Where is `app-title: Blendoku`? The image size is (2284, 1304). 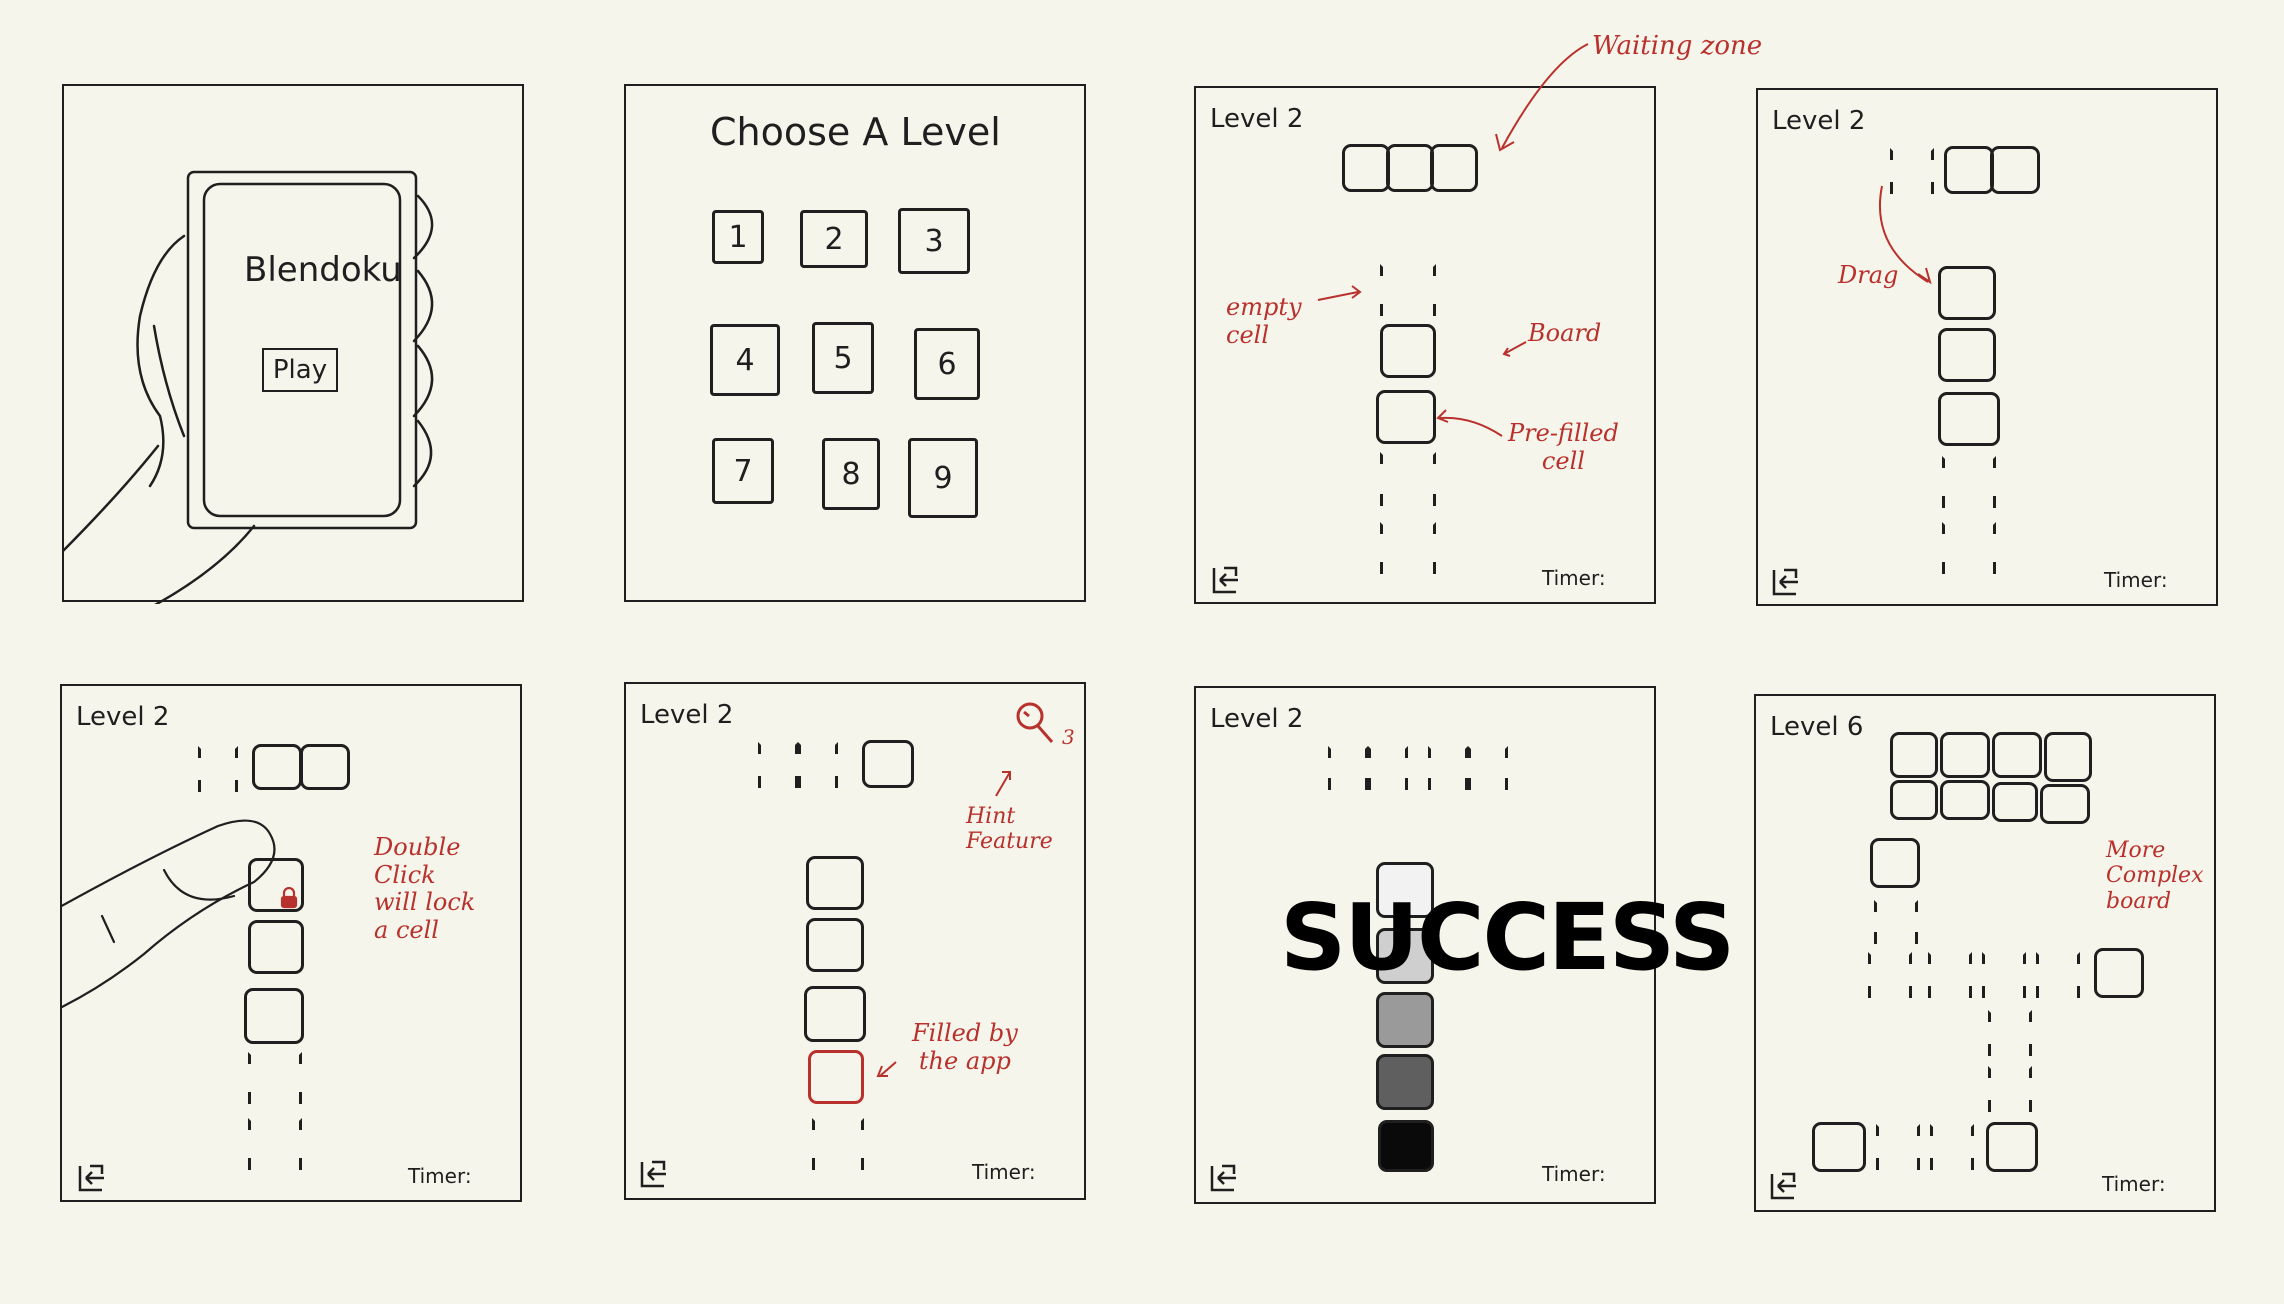
app-title: Blendoku is located at coordinates (323, 270).